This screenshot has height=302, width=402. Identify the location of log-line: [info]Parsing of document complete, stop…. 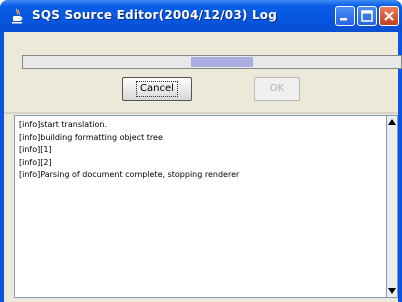
(129, 174).